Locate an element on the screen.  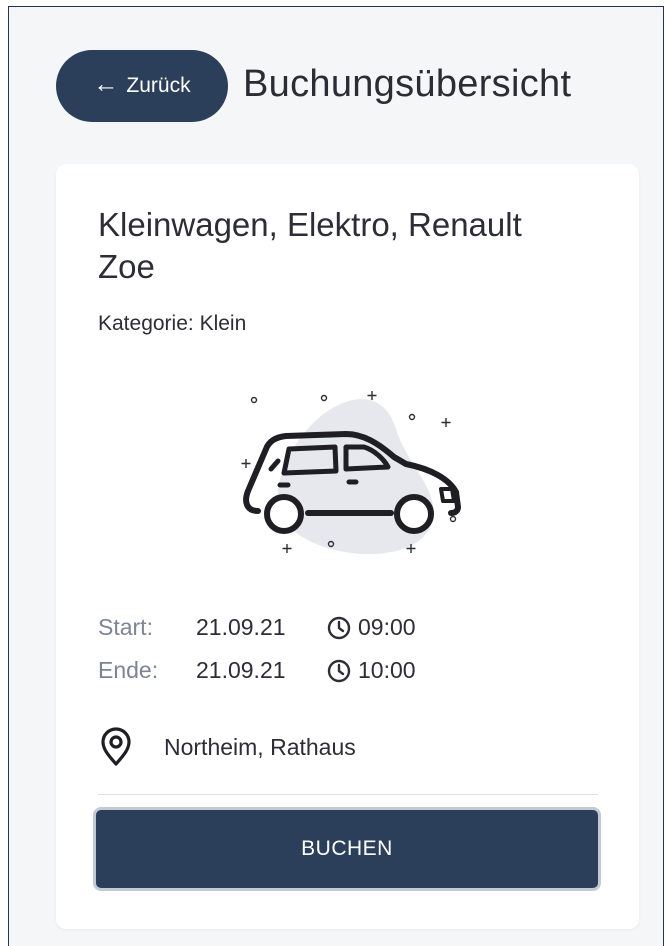
divider is located at coordinates (348, 794).